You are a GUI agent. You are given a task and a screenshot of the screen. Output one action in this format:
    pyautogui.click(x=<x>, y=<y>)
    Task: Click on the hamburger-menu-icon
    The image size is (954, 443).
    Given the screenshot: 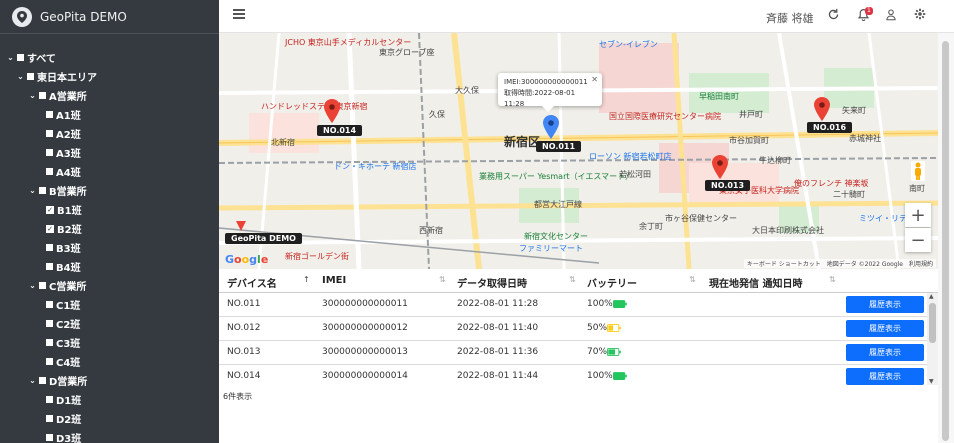 What is the action you would take?
    pyautogui.click(x=239, y=15)
    